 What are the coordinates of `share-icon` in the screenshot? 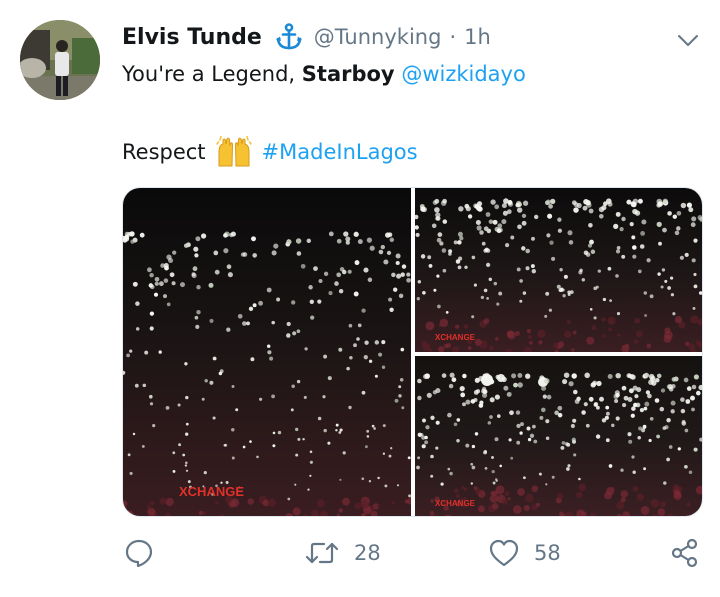 It's located at (684, 553).